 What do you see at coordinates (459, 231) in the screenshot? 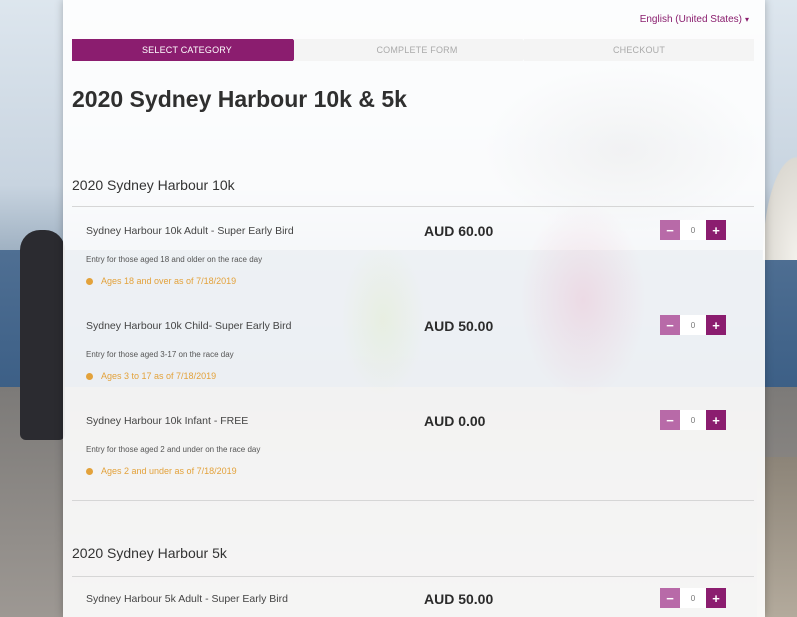
I see `ticket-price: AUD 60.00` at bounding box center [459, 231].